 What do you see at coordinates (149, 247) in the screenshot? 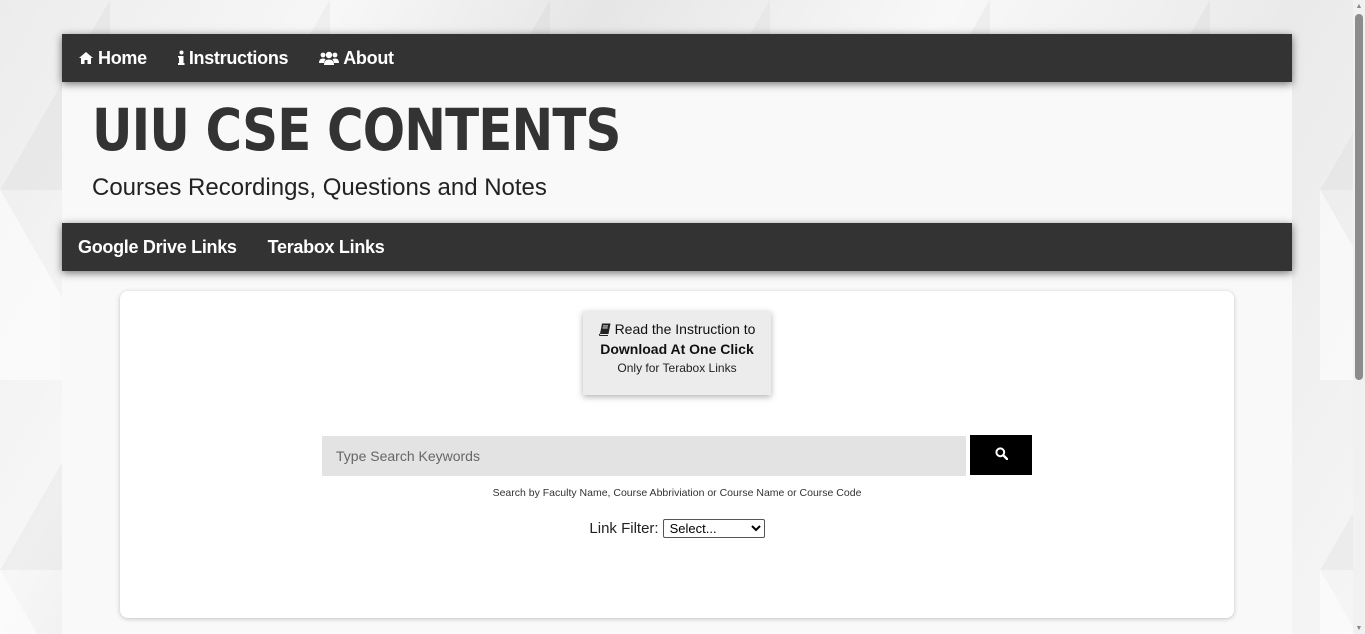
I see `tab-google-drive-links: Google Drive Links` at bounding box center [149, 247].